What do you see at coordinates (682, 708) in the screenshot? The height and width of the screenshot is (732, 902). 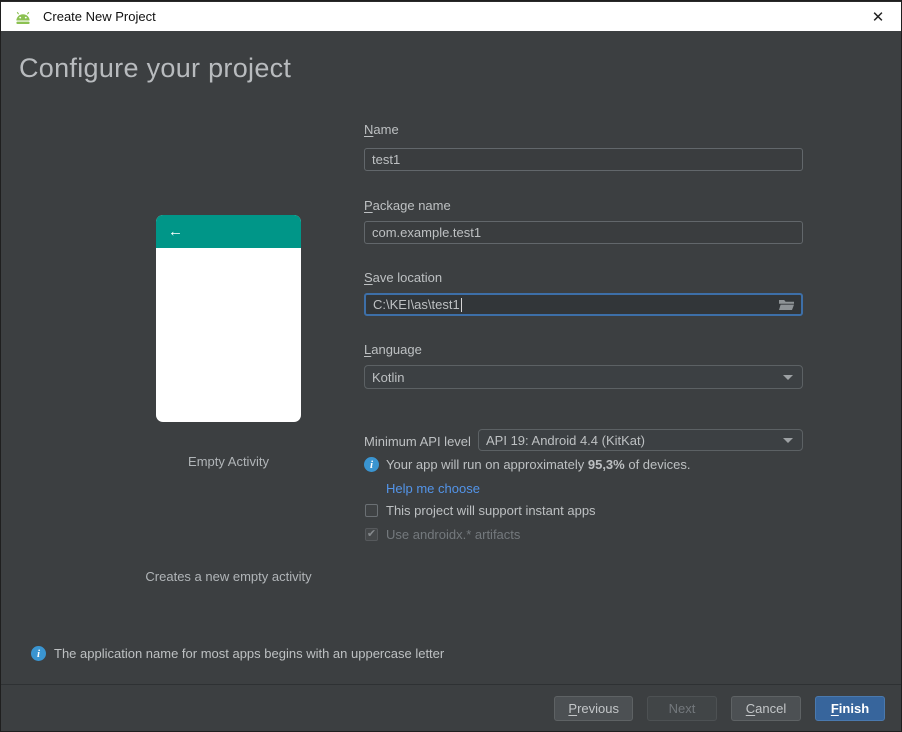 I see `next-button: Next` at bounding box center [682, 708].